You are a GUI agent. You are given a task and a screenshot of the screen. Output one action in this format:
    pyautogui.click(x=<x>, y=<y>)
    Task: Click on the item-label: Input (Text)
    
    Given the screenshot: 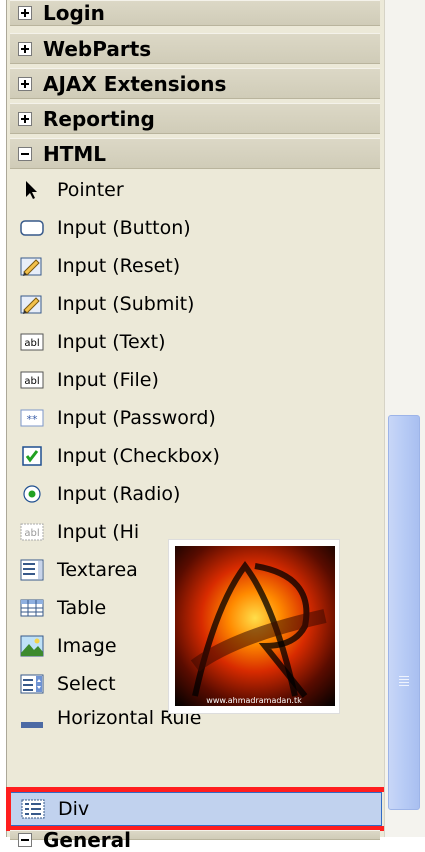 What is the action you would take?
    pyautogui.click(x=111, y=342)
    